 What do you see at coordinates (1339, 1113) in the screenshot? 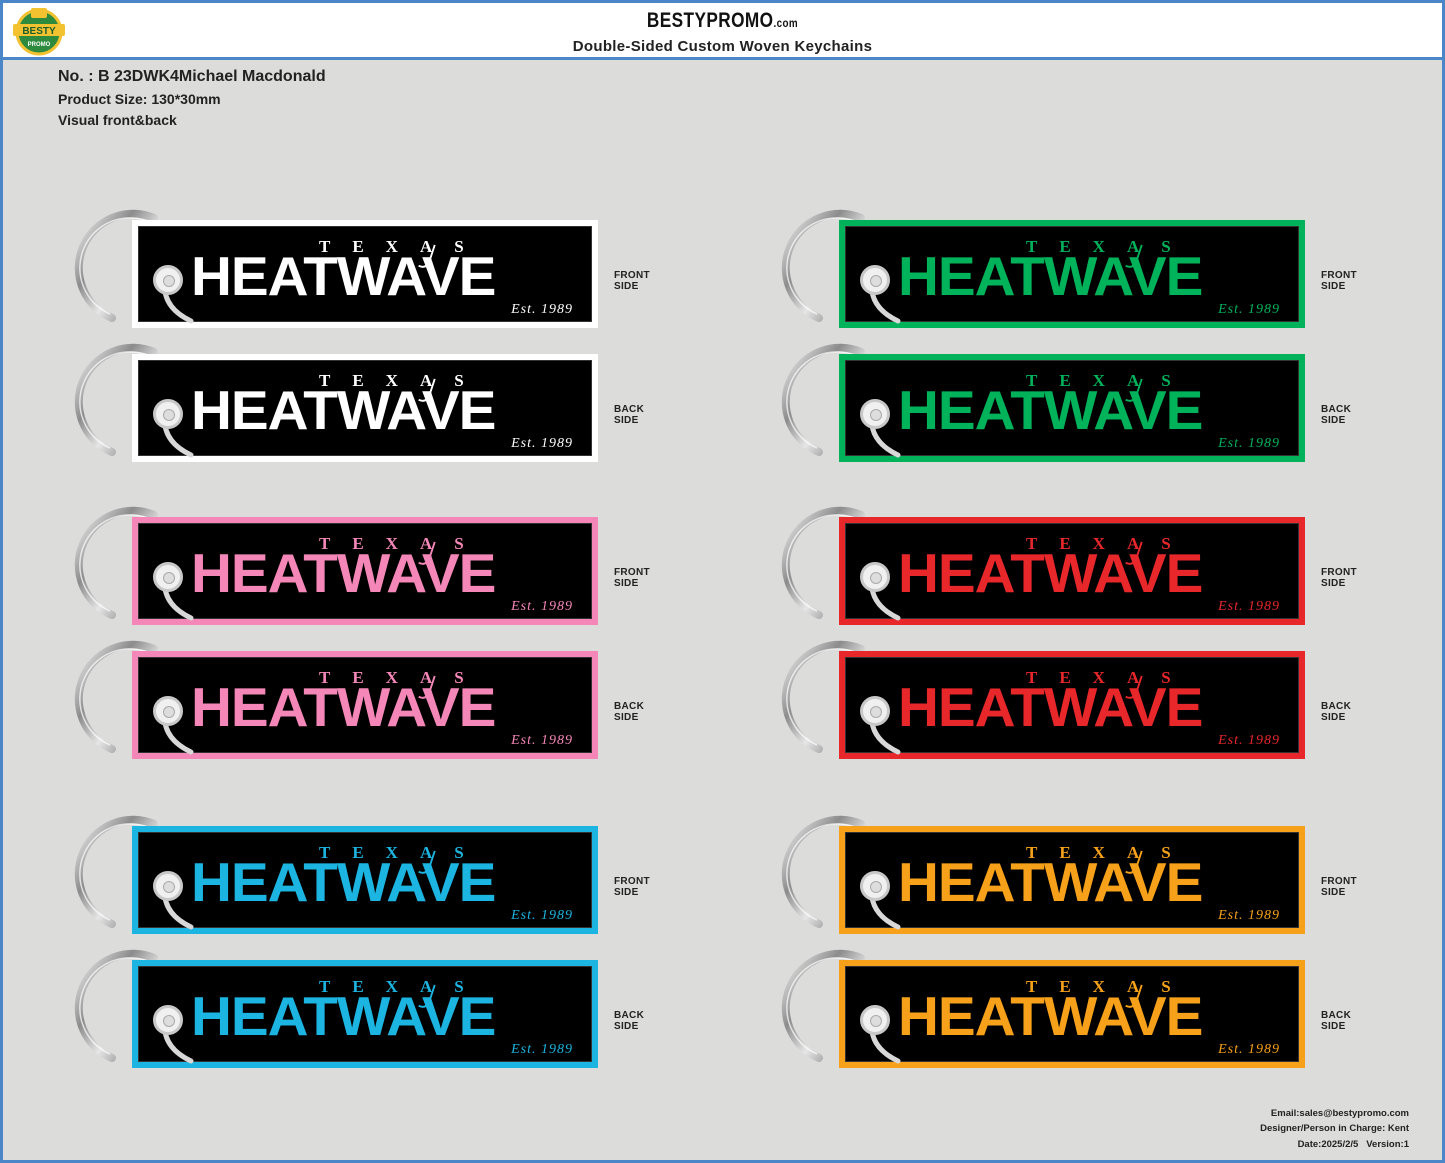
I see `footer-email: Email:sales@bestypromo.com` at bounding box center [1339, 1113].